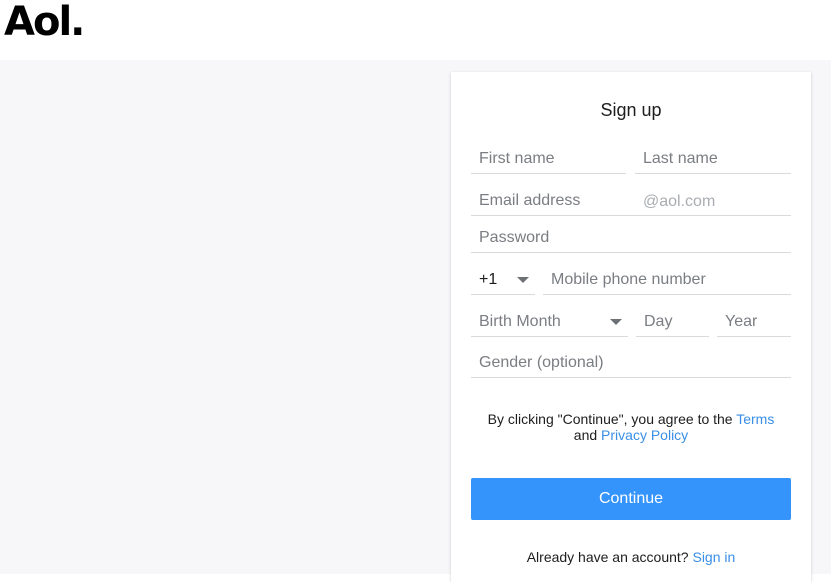 The width and height of the screenshot is (831, 582). I want to click on first-name-field: First name, so click(548, 158).